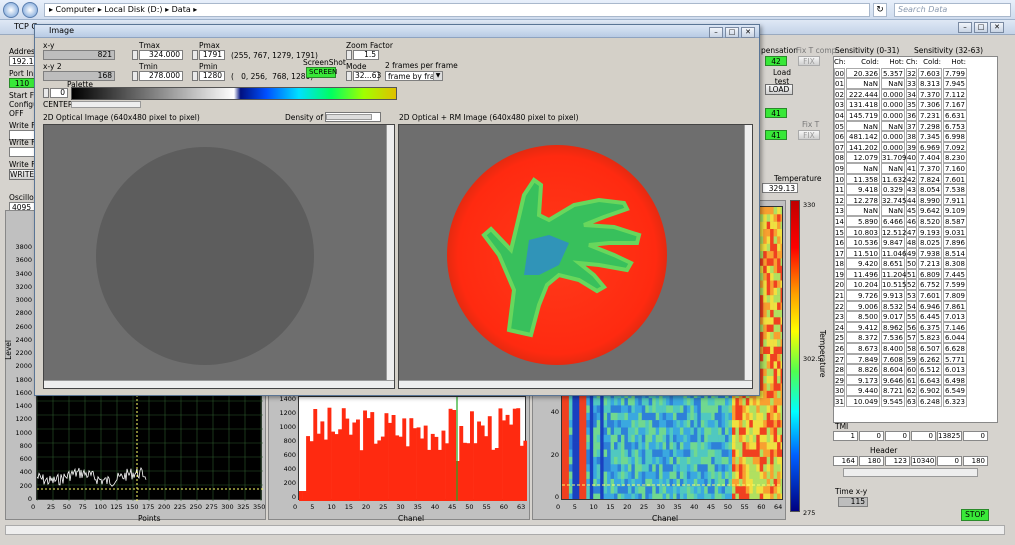 Image resolution: width=1015 pixels, height=545 pixels. Describe the element at coordinates (955, 179) in the screenshot. I see `sensitivity-cell: 7.601` at that location.